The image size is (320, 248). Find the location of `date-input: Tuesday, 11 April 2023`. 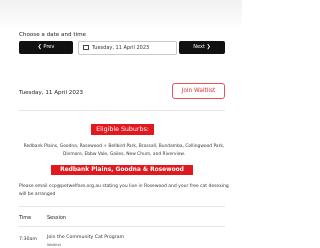

date-input: Tuesday, 11 April 2023 is located at coordinates (127, 48).